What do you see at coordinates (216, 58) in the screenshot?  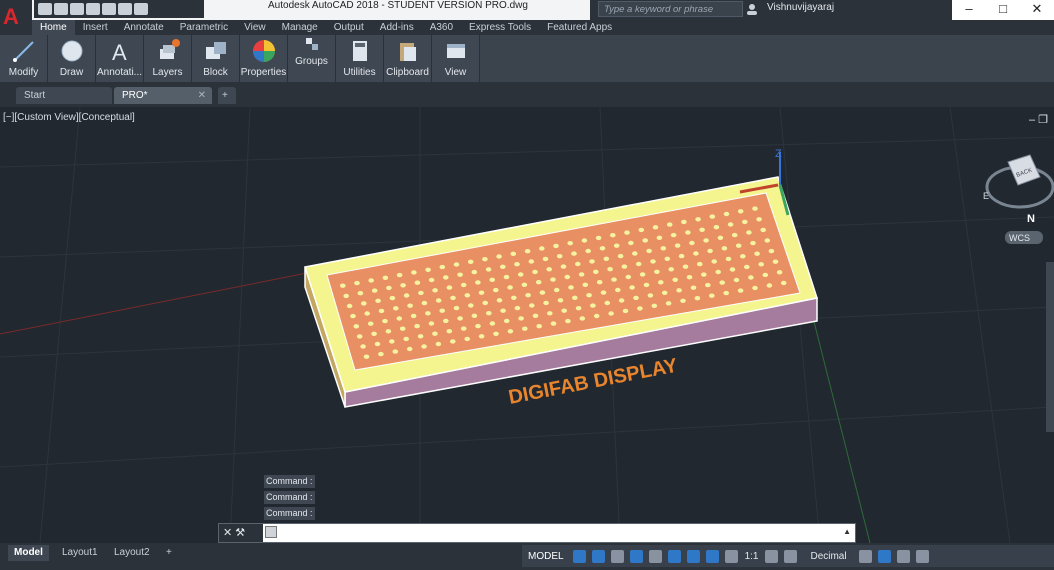 I see `block-panel-button: Block` at bounding box center [216, 58].